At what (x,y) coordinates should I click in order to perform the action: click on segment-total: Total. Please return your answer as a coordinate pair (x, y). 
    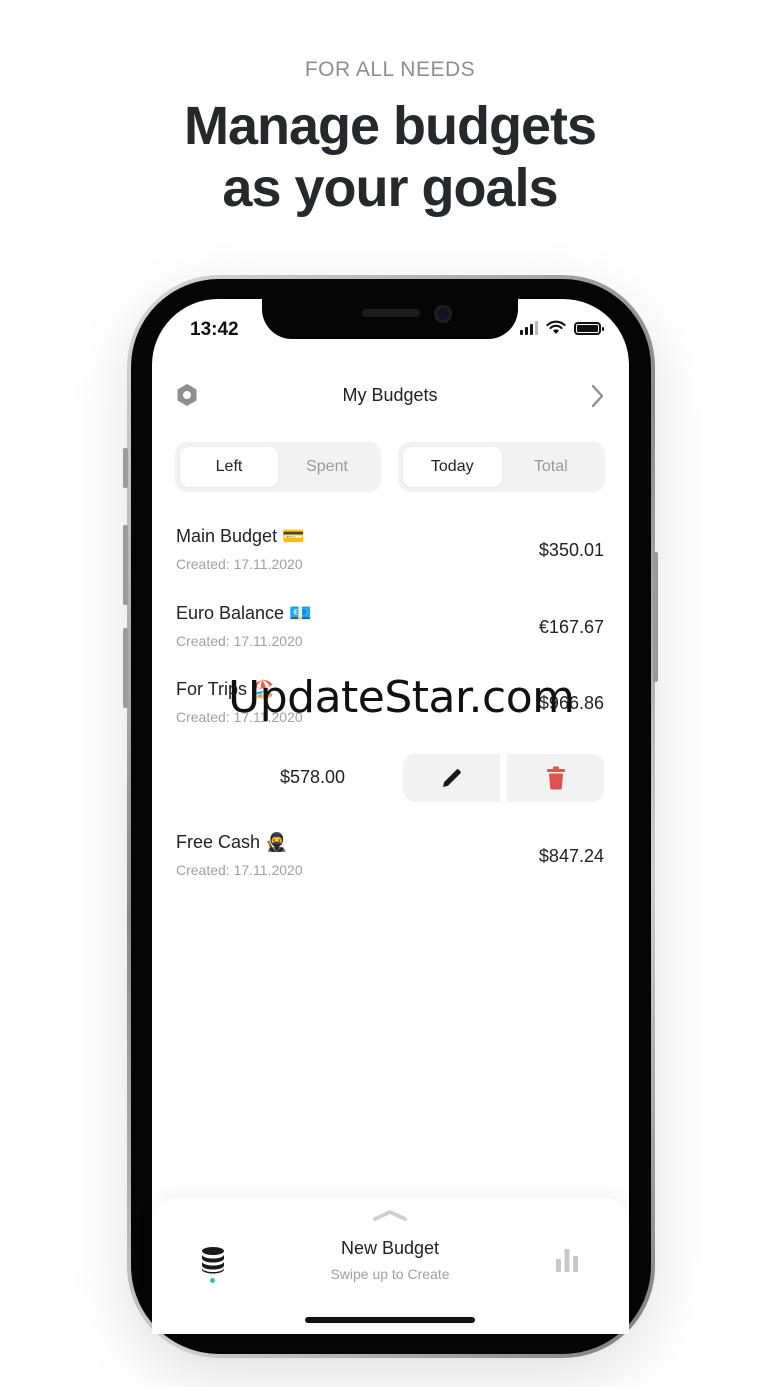
    Looking at the image, I should click on (551, 467).